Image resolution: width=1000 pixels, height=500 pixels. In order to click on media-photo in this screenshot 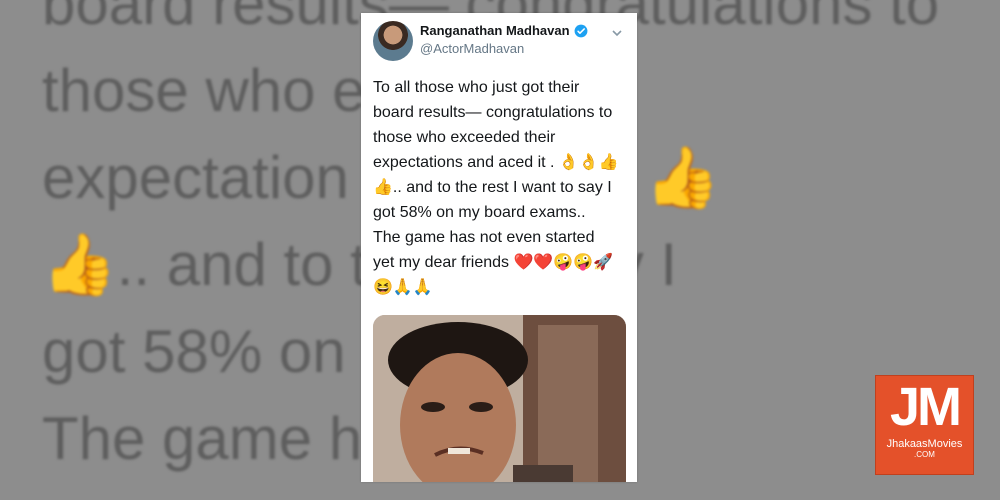, I will do `click(499, 398)`.